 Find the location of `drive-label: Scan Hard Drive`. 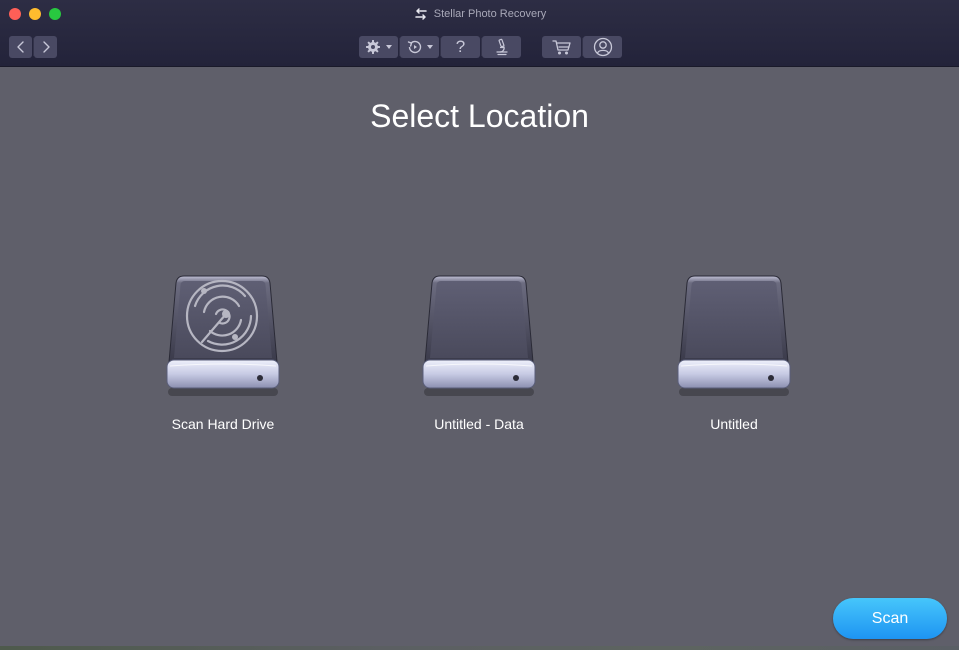

drive-label: Scan Hard Drive is located at coordinates (223, 424).